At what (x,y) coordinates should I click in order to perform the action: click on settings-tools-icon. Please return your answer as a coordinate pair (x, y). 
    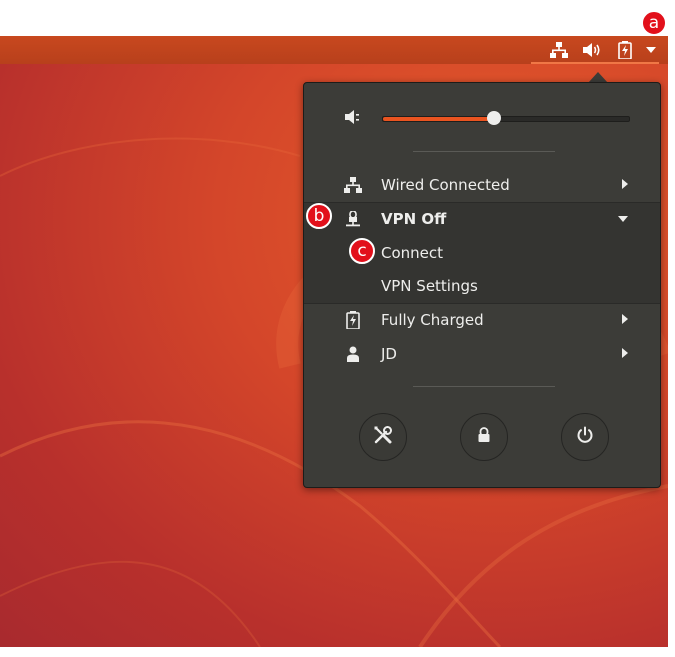
    Looking at the image, I should click on (383, 437).